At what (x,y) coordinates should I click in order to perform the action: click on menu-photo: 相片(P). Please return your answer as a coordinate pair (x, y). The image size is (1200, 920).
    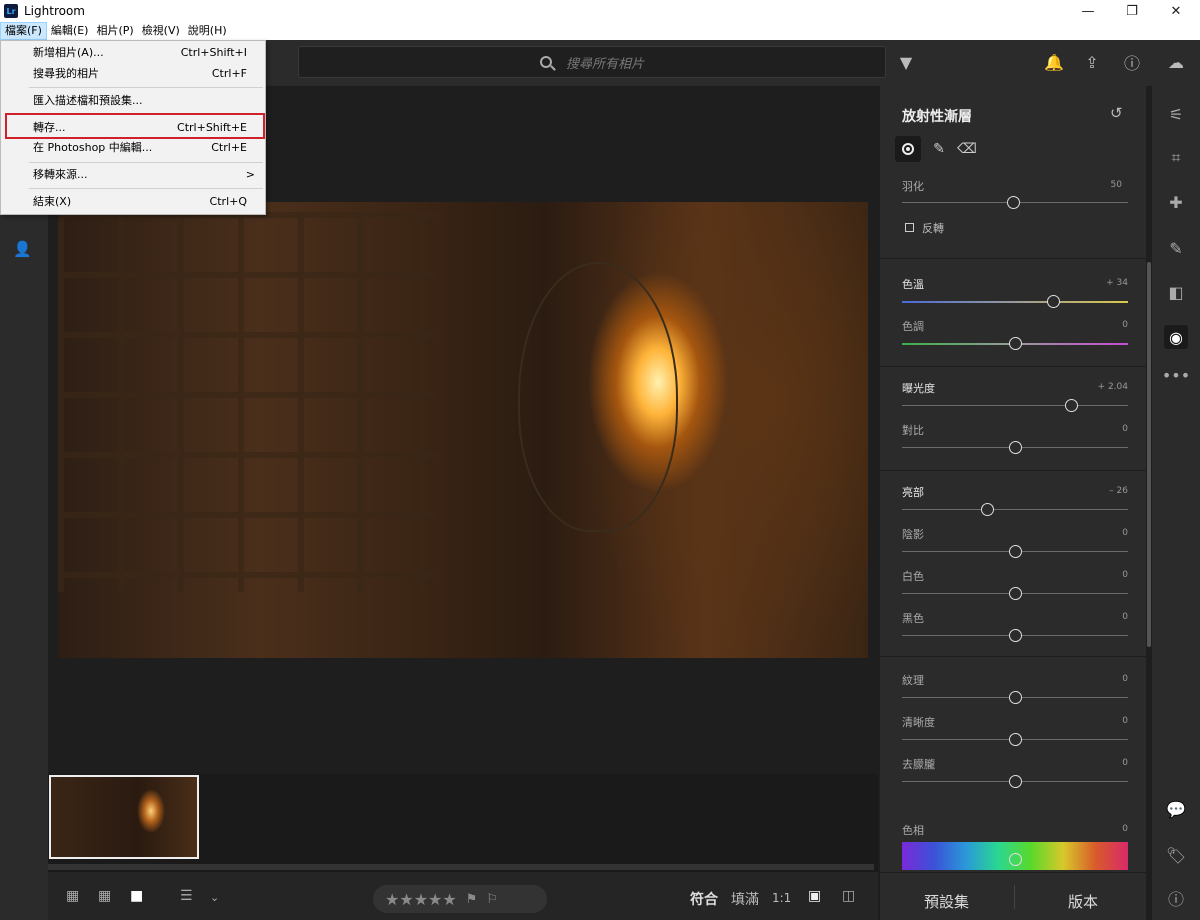
    Looking at the image, I should click on (114, 31).